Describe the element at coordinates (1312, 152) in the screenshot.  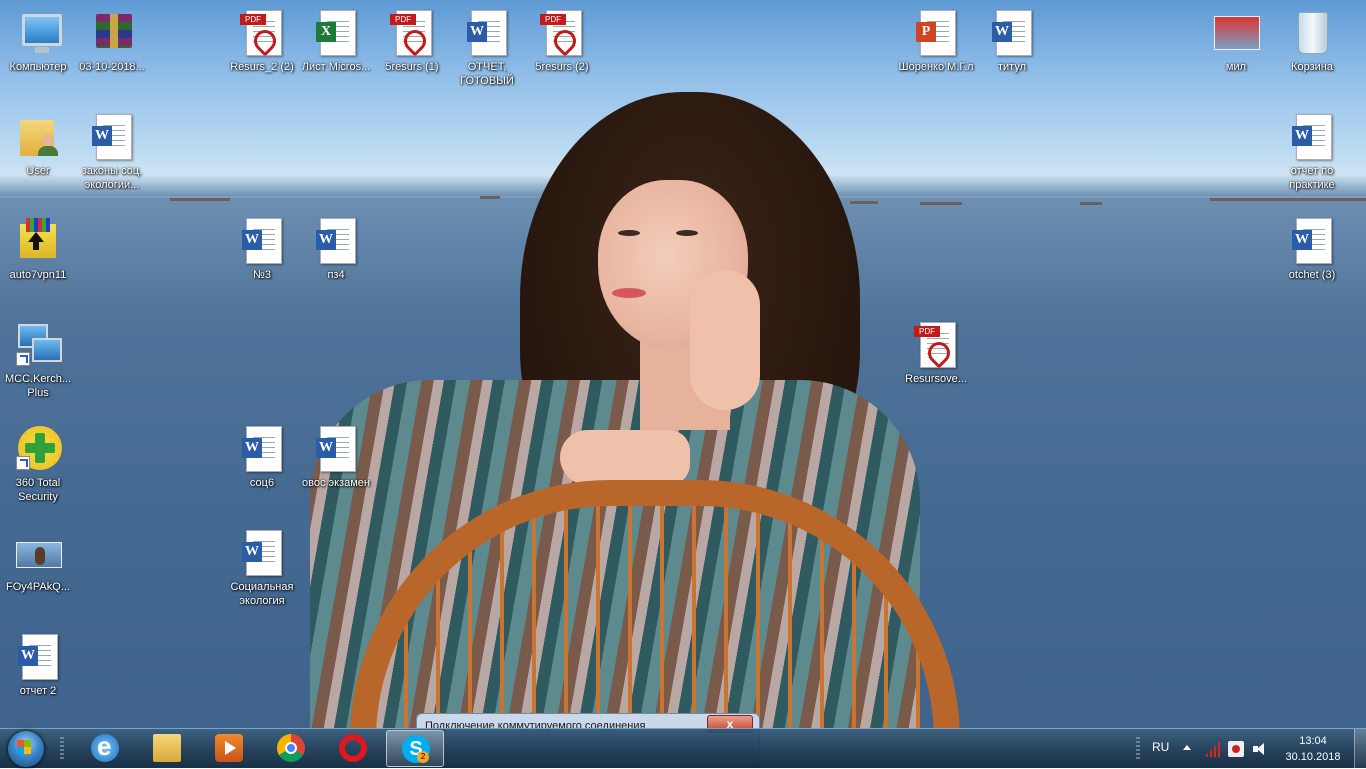
I see `desktop-icon-otchet-po-praktike: W отчет по практике` at that location.